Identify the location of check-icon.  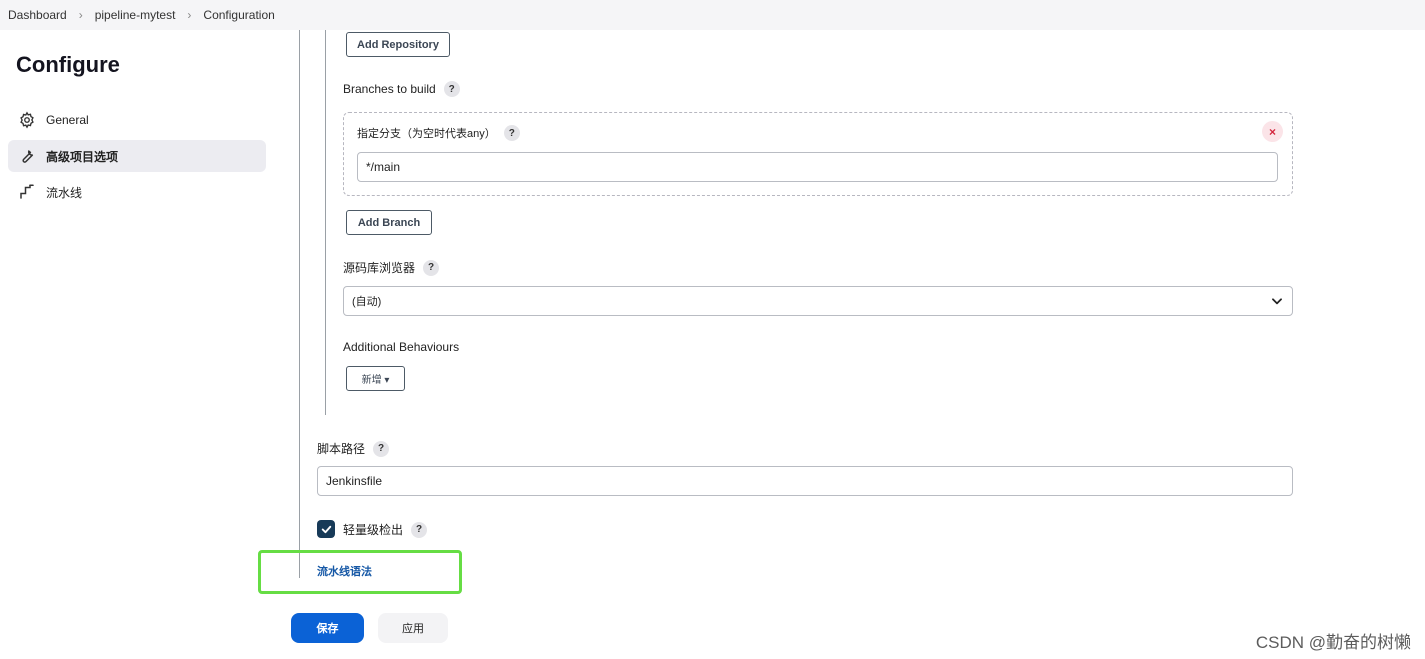
(326, 529).